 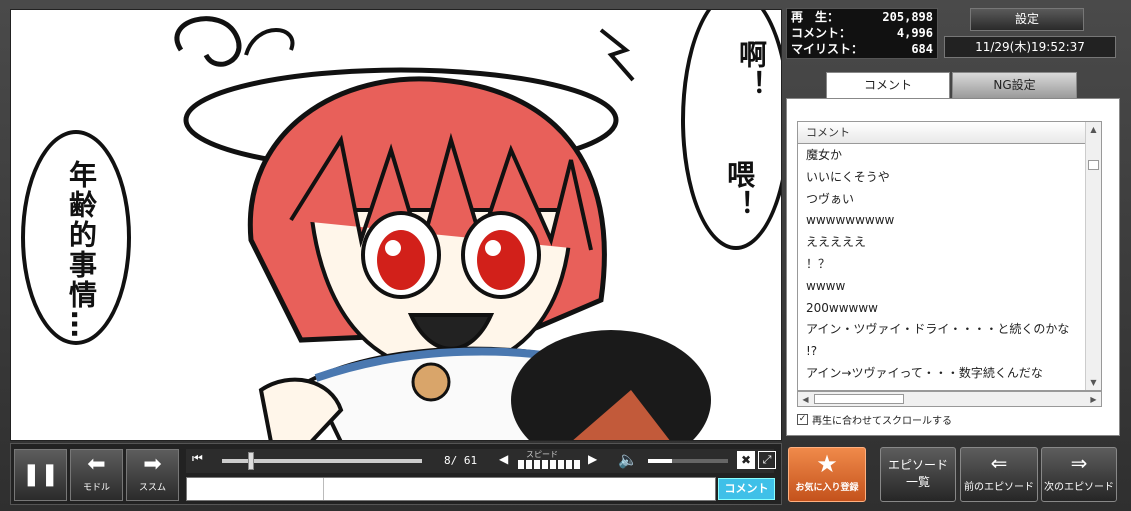 I want to click on prev-episode-label: 前のエピソード, so click(x=999, y=487).